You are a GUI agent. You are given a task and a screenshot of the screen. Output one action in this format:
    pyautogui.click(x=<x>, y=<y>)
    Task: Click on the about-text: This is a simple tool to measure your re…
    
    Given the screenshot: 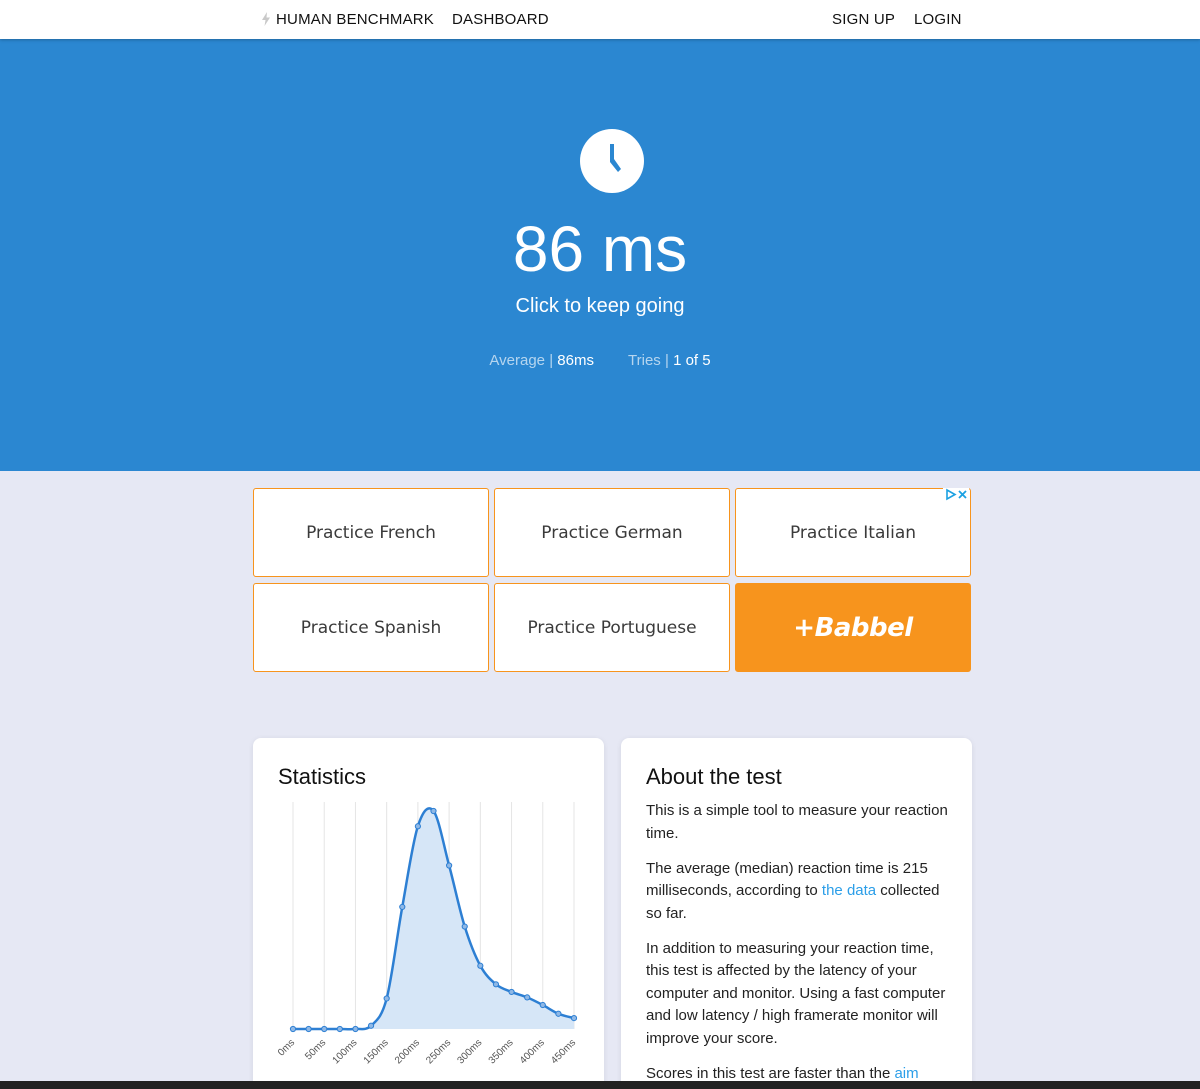 What is the action you would take?
    pyautogui.click(x=798, y=944)
    